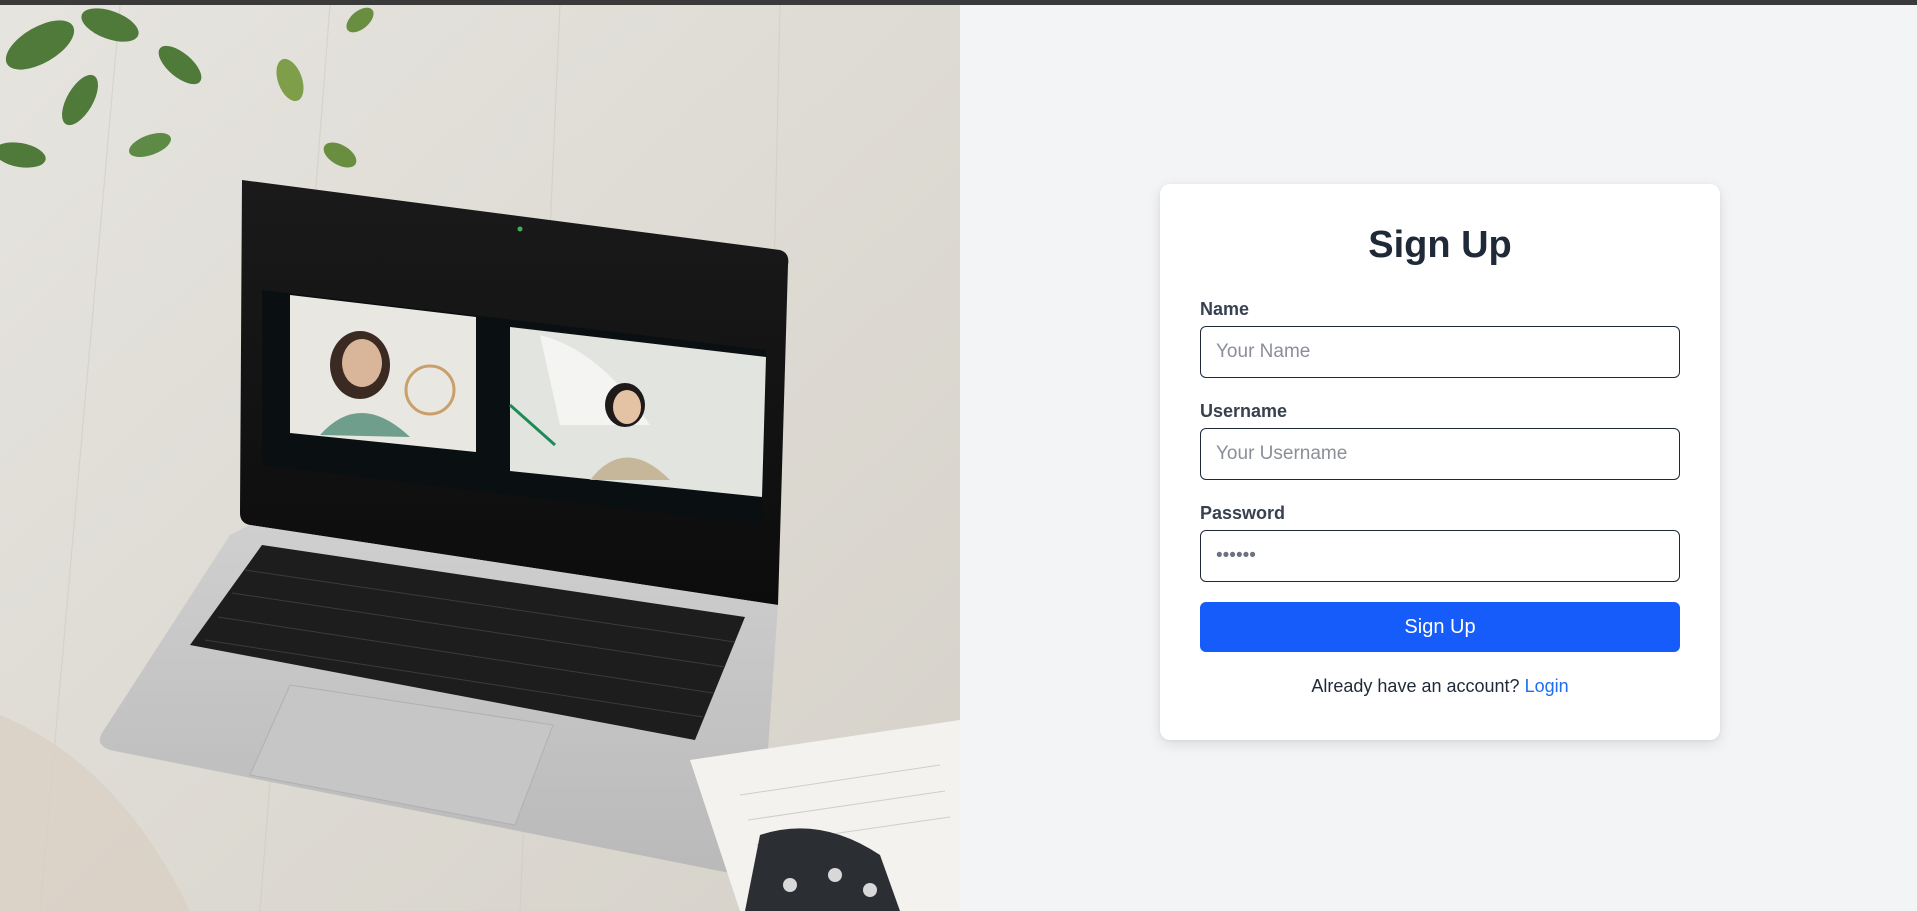  I want to click on password-input, so click(1440, 556).